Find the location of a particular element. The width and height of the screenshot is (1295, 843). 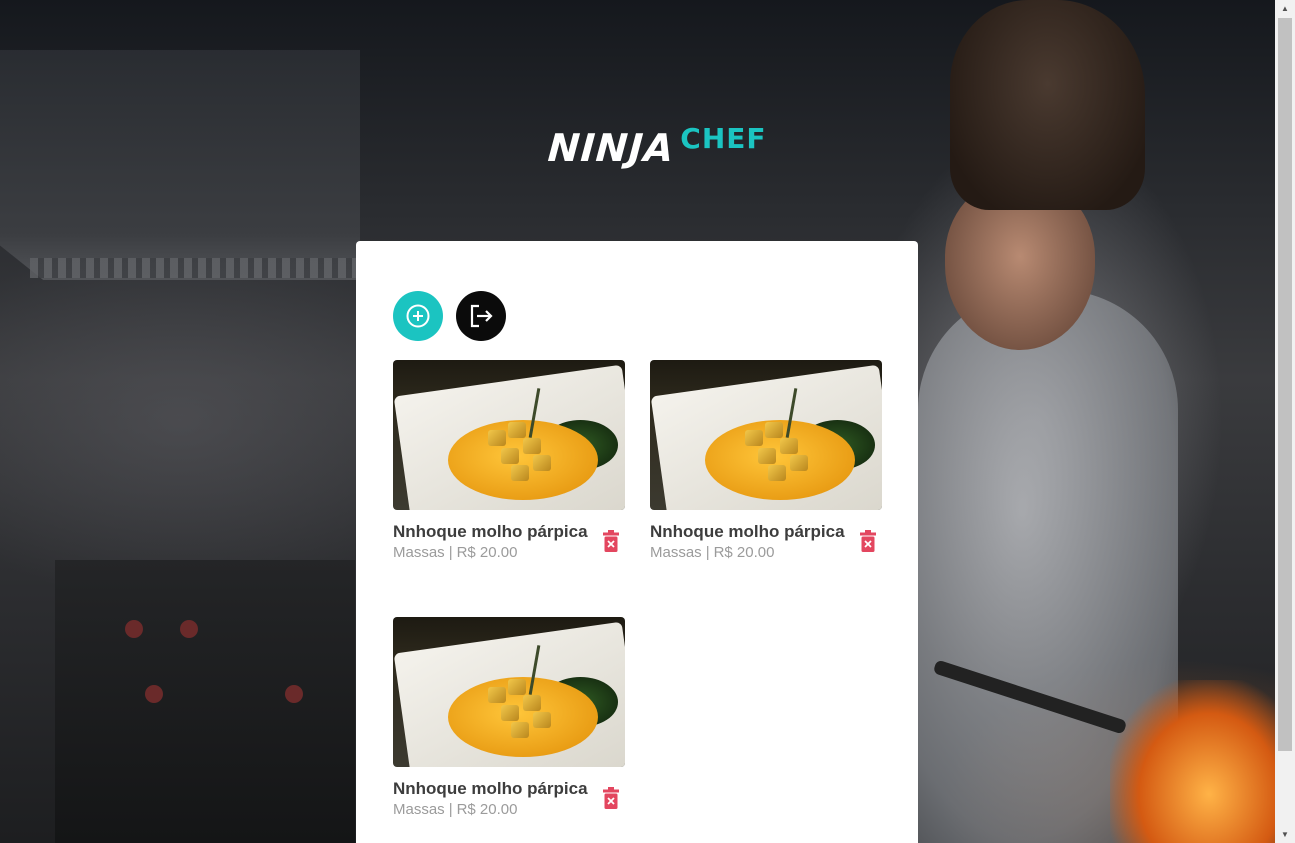

stove is located at coordinates (205, 701).